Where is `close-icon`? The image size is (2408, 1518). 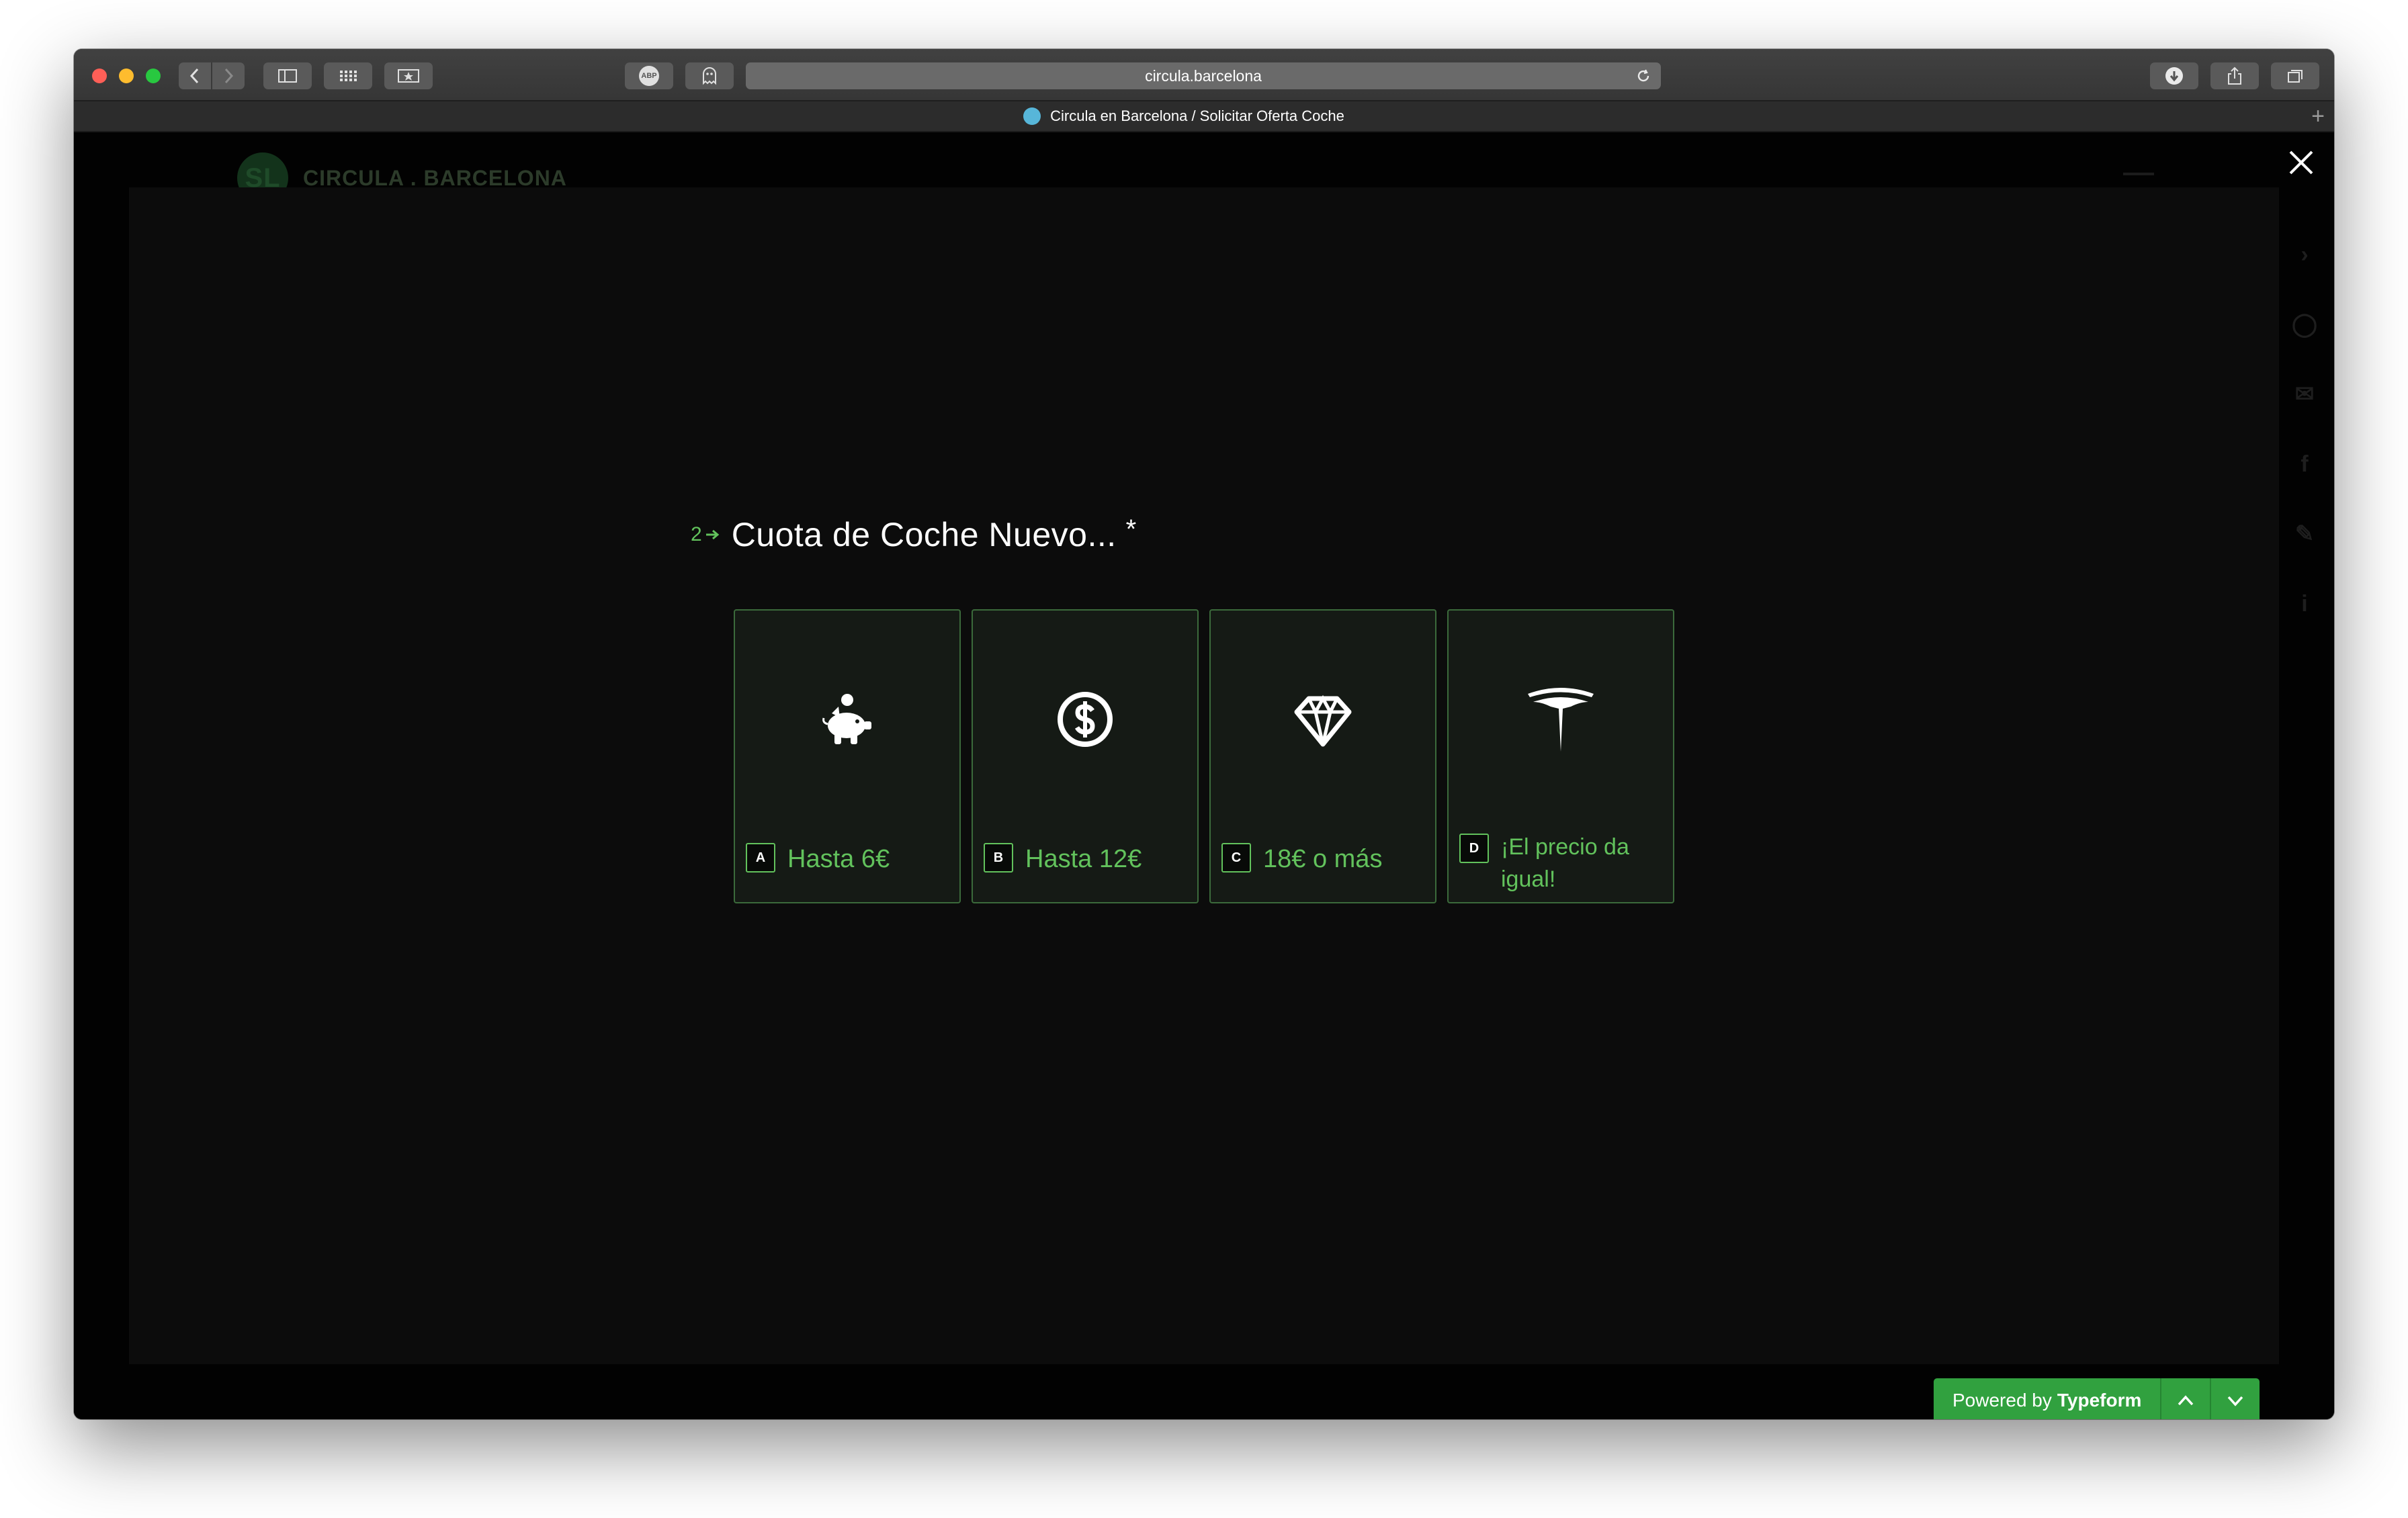 close-icon is located at coordinates (2301, 162).